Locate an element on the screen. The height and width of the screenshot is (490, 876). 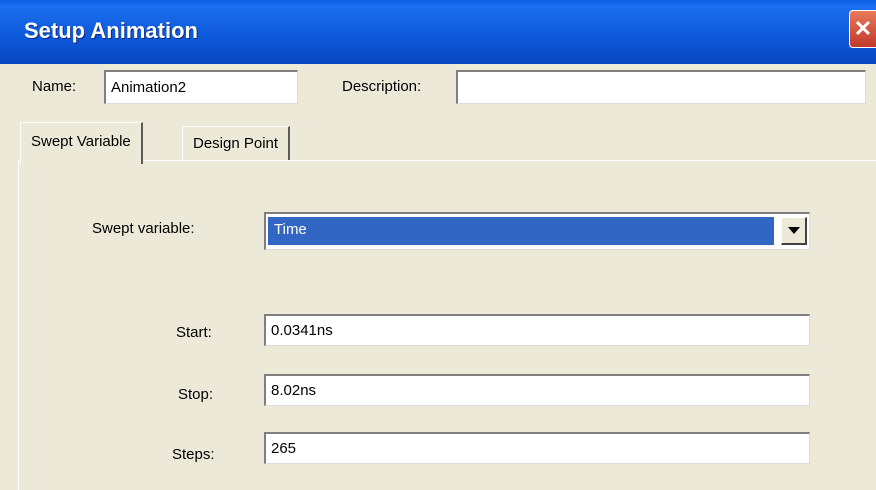
stop-field is located at coordinates (537, 390).